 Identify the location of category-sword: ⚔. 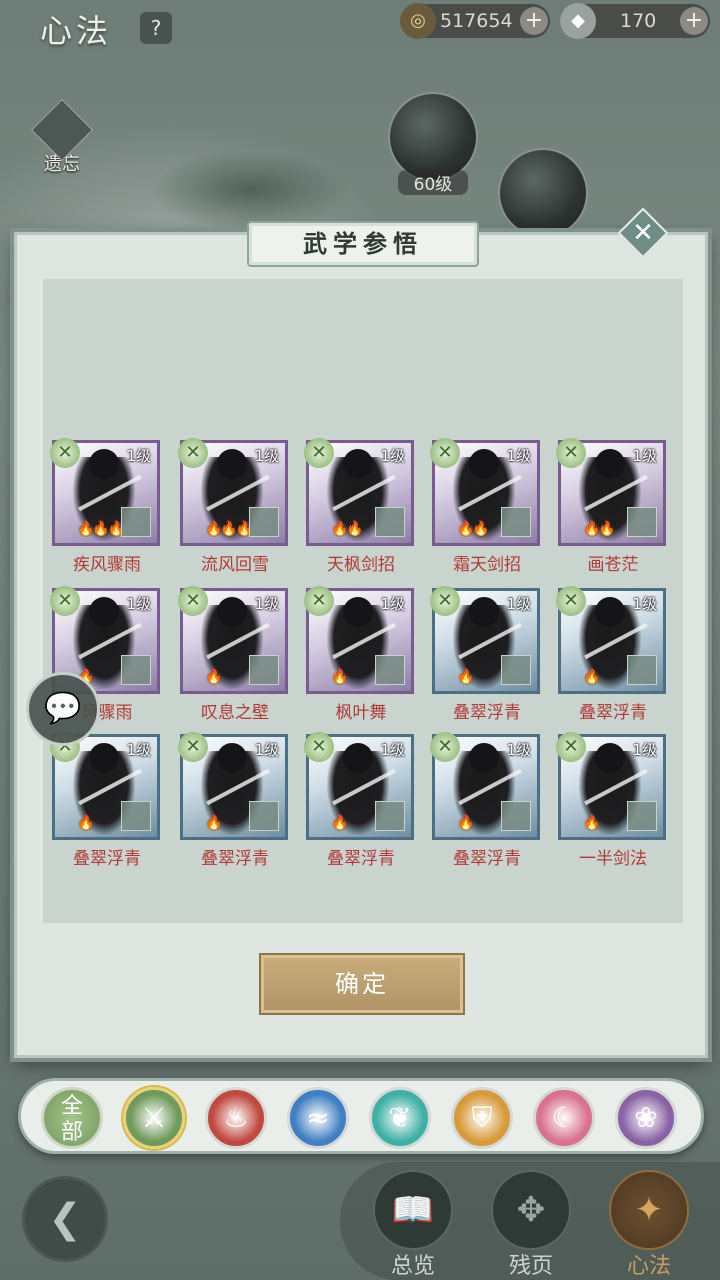
(154, 1118).